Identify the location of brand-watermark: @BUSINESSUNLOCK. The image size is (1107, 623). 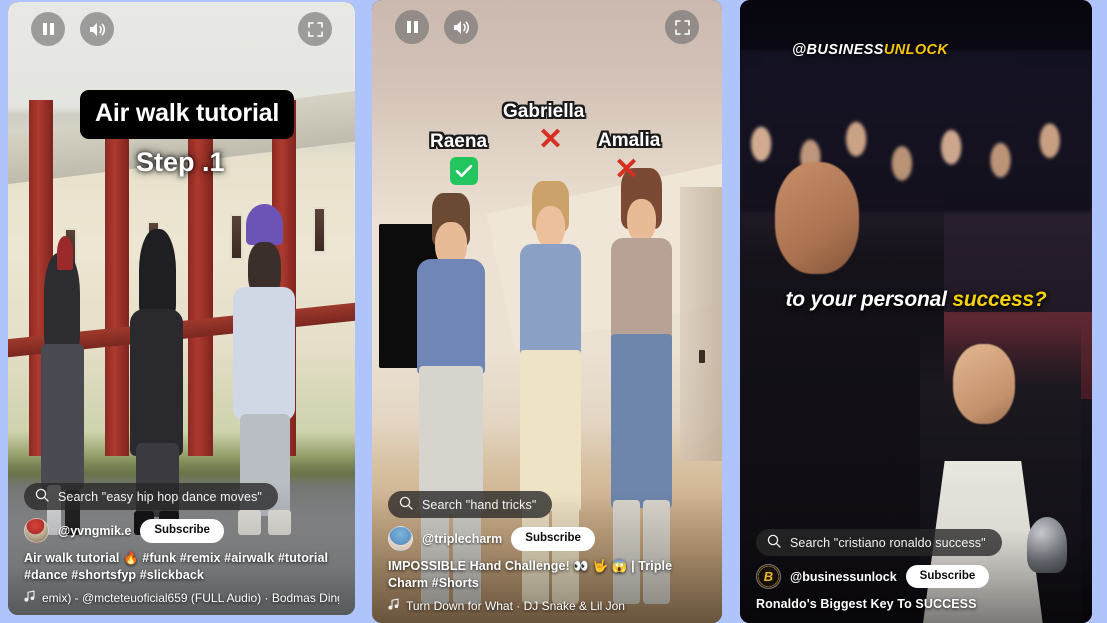
(870, 50).